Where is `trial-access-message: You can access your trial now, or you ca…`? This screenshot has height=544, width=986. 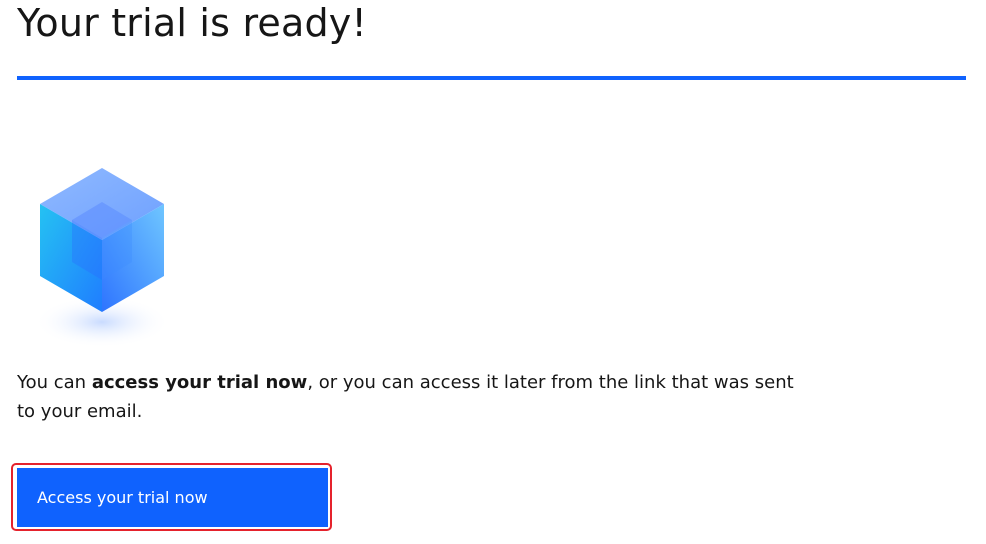 trial-access-message: You can access your trial now, or you ca… is located at coordinates (412, 397).